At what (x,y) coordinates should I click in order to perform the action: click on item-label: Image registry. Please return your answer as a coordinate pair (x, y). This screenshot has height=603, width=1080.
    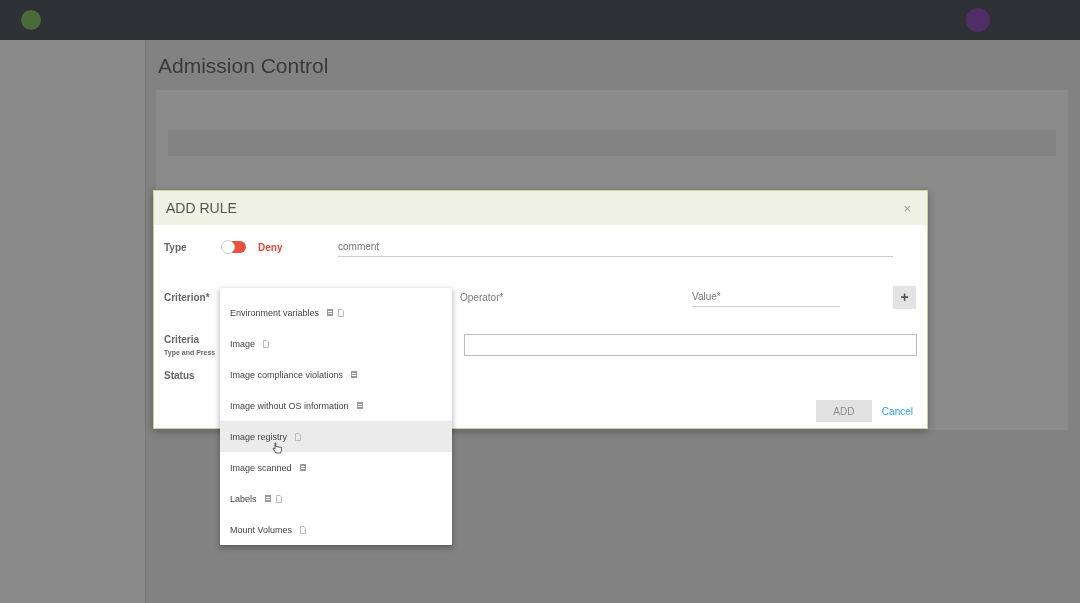
    Looking at the image, I should click on (259, 436).